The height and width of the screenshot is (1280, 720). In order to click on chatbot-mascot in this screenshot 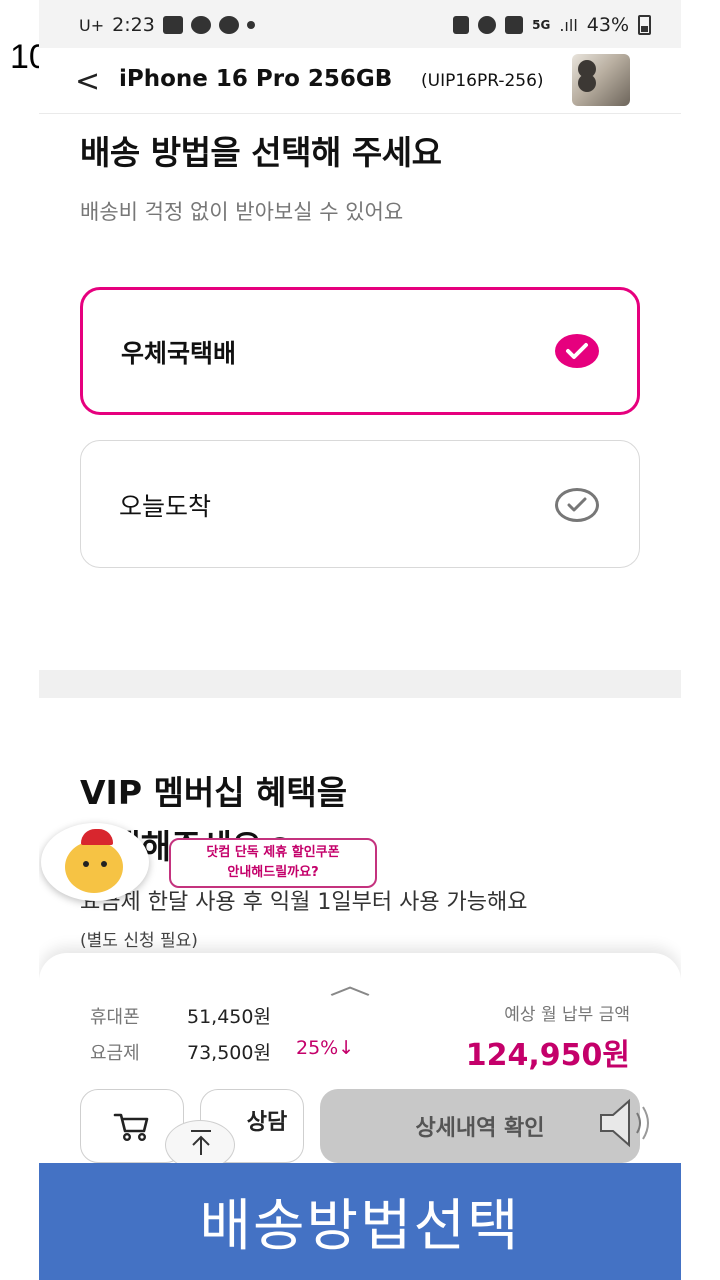, I will do `click(95, 862)`.